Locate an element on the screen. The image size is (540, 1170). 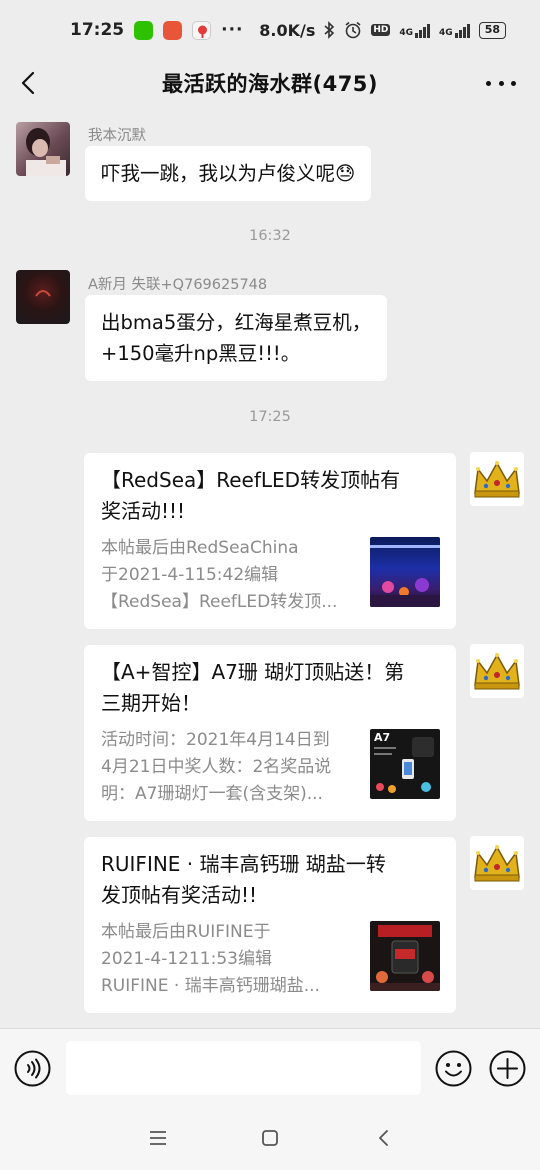
menu-icon is located at coordinates (158, 1138).